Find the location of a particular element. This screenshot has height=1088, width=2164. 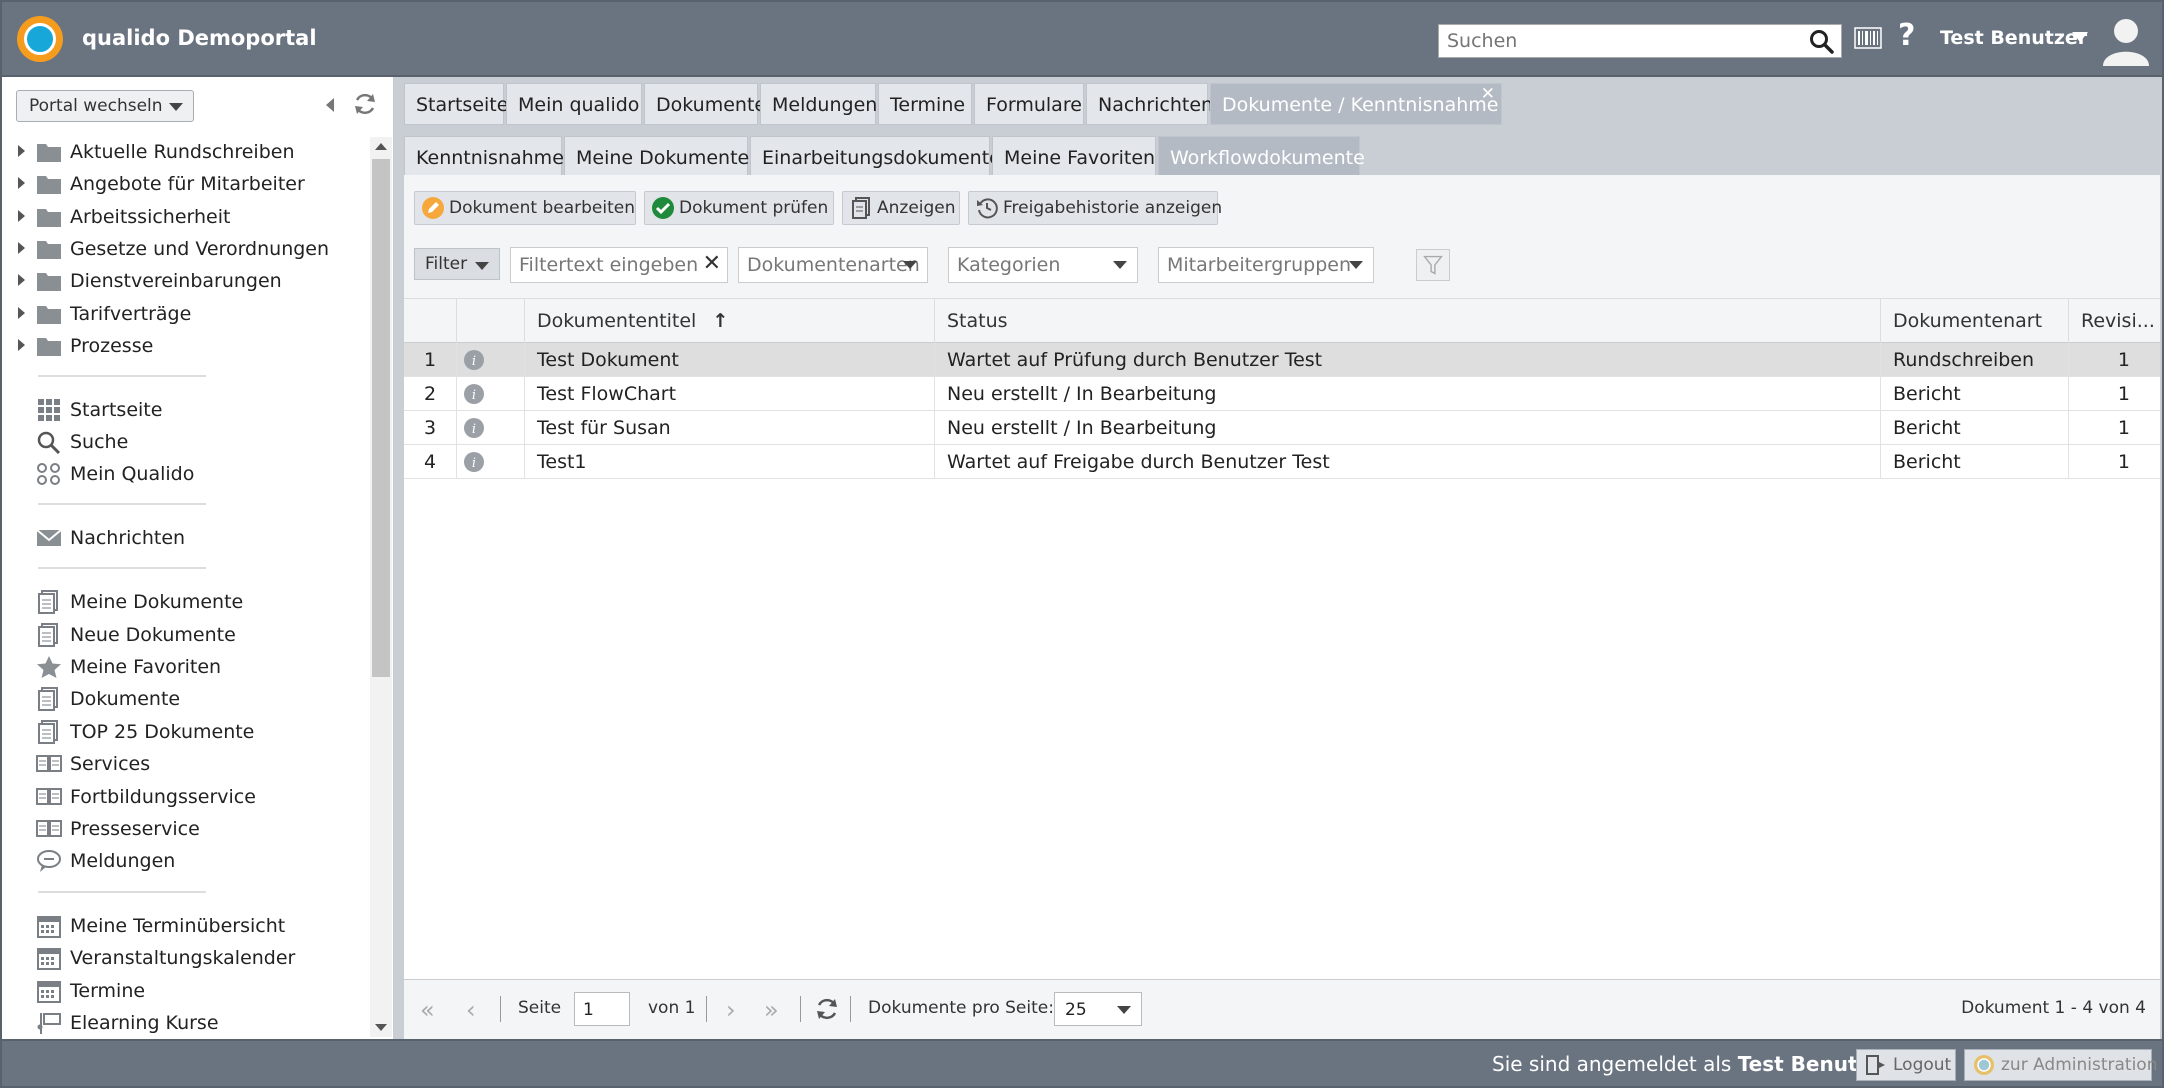

tab-meldungen: Meldungen is located at coordinates (818, 104).